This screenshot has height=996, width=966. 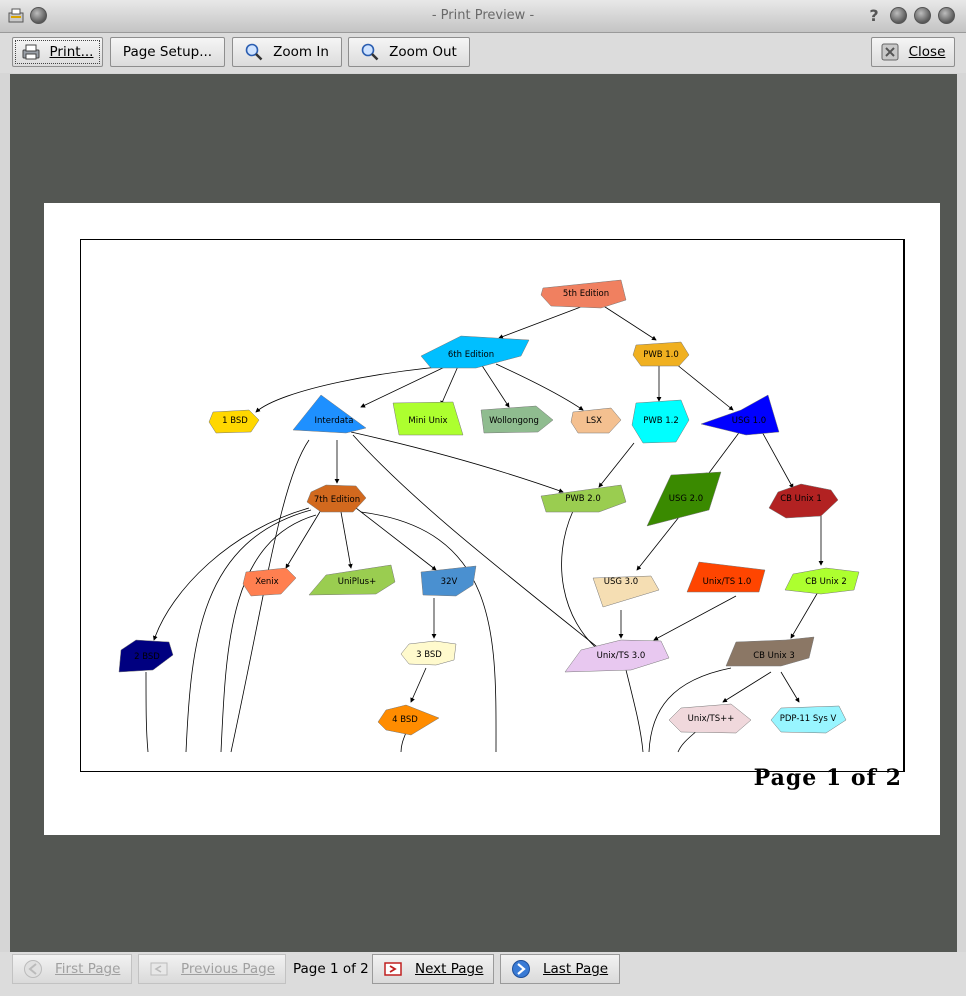 What do you see at coordinates (88, 969) in the screenshot?
I see `first-page-label: First Page` at bounding box center [88, 969].